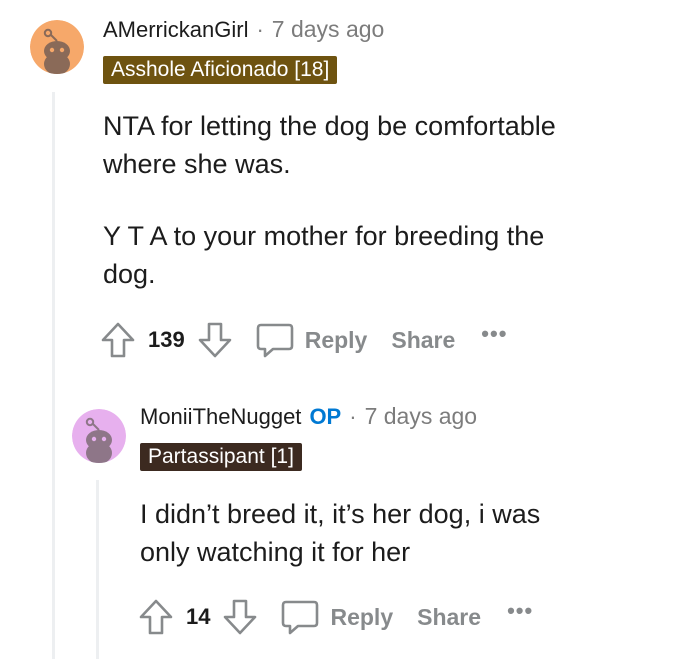  What do you see at coordinates (220, 417) in the screenshot?
I see `username: MoniiTheNugget` at bounding box center [220, 417].